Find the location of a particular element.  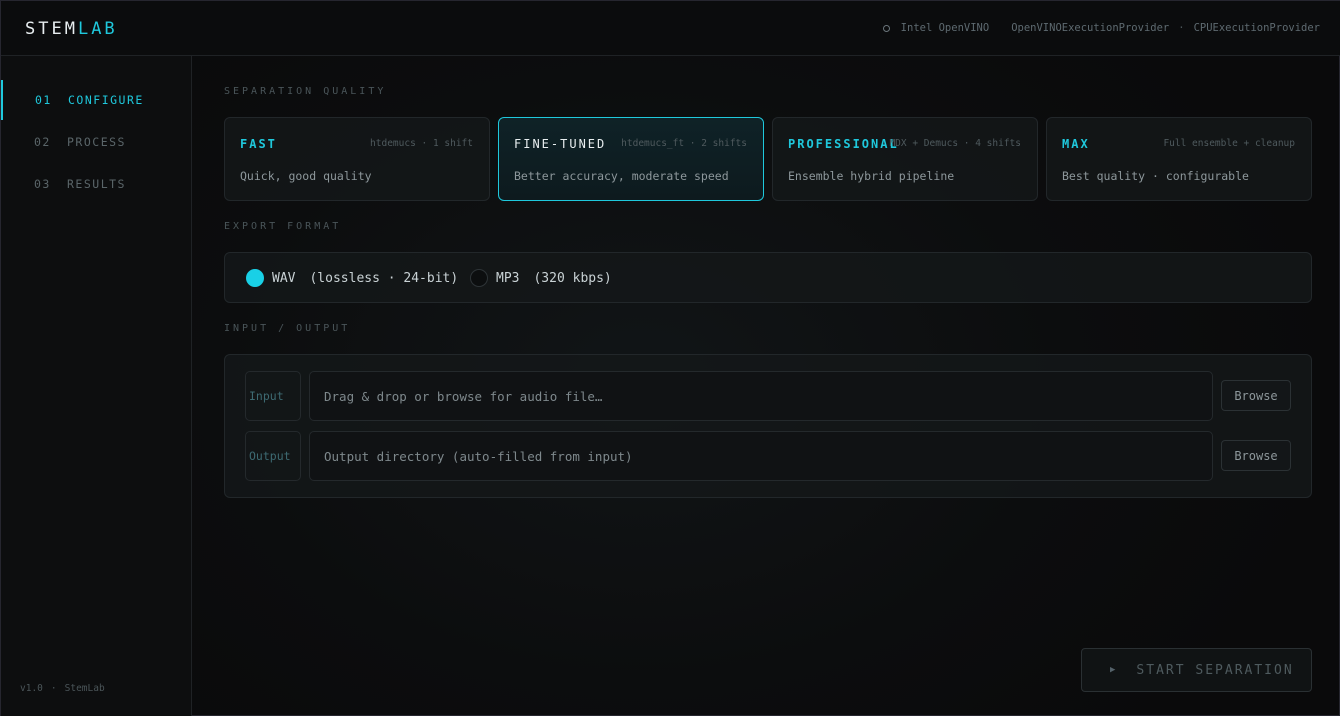

quality-description: Better accuracy, moderate speed is located at coordinates (621, 176).